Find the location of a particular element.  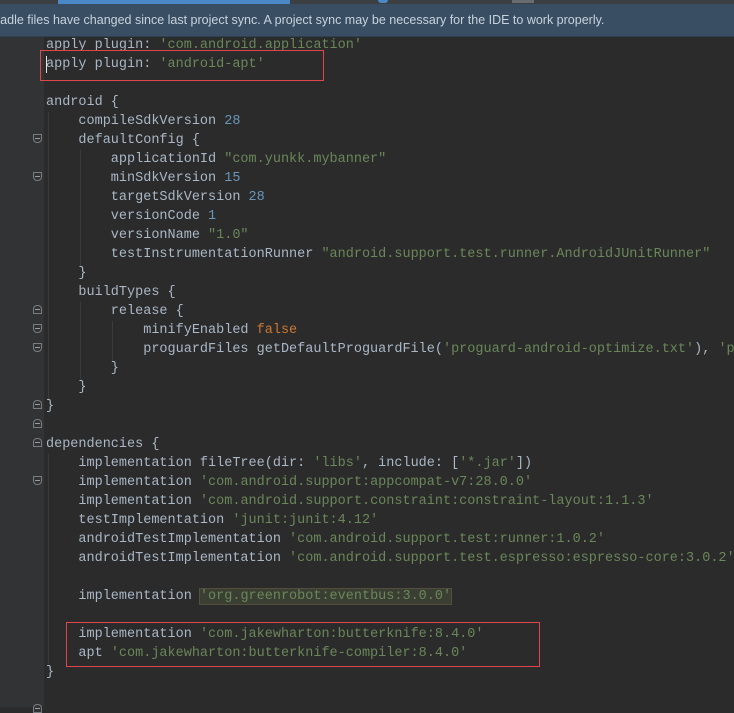

code-token: 'libs' is located at coordinates (337, 463).